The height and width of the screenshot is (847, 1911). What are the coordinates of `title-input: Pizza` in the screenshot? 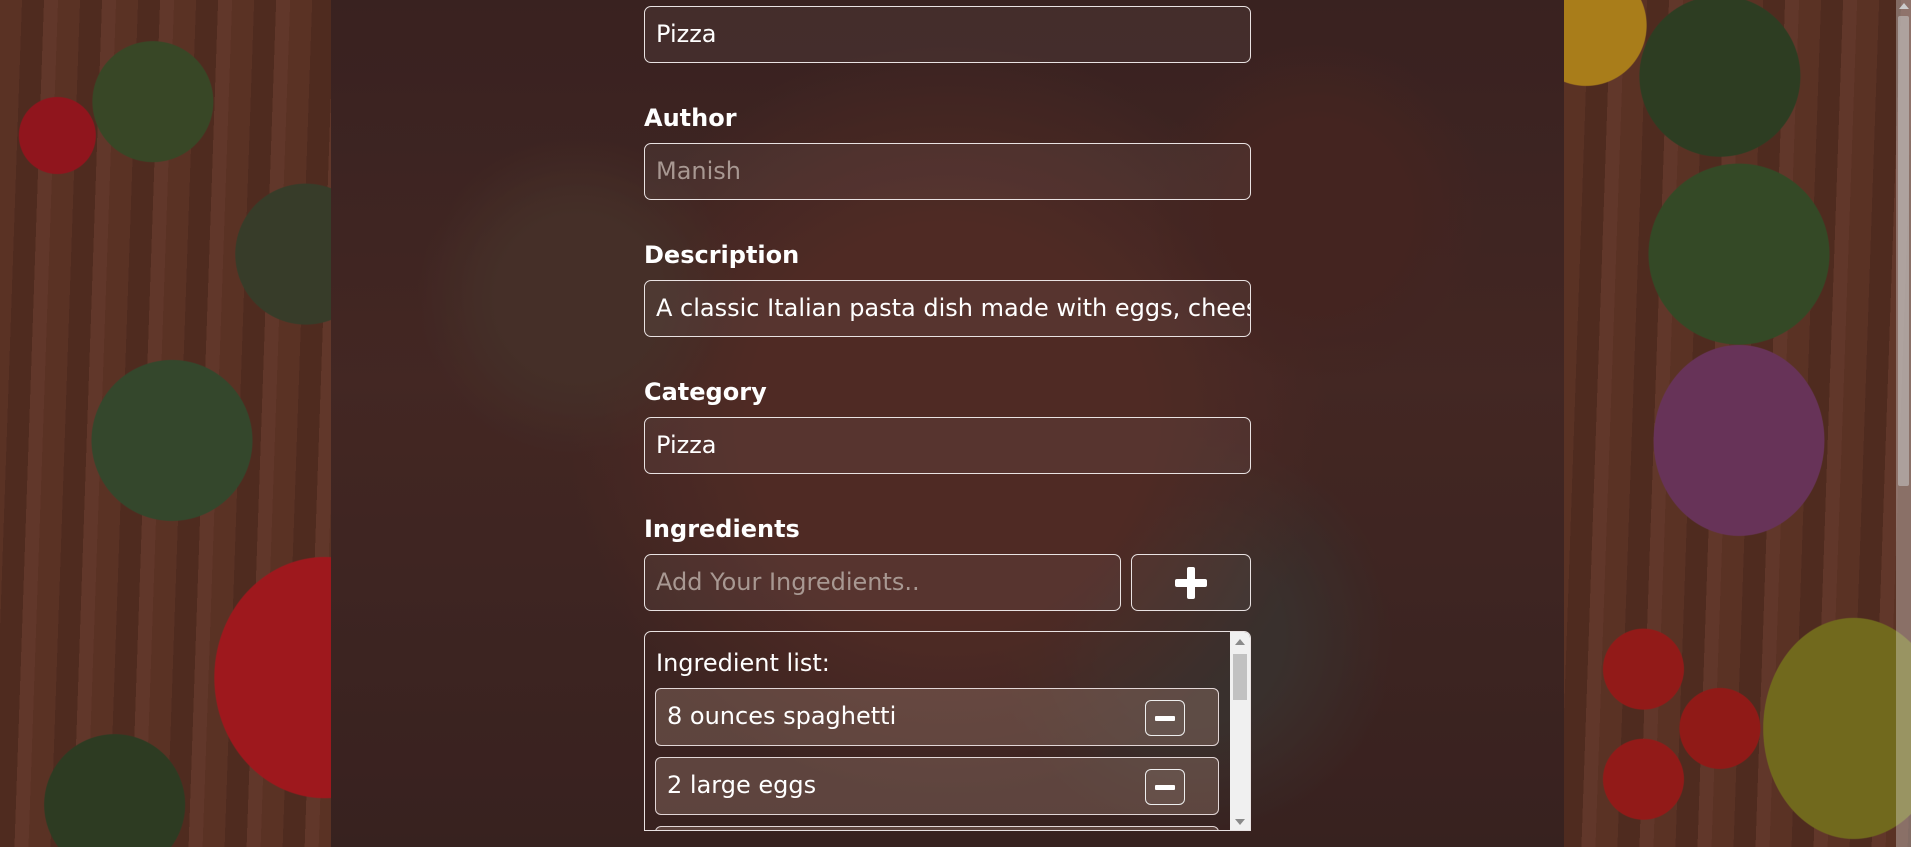 It's located at (947, 34).